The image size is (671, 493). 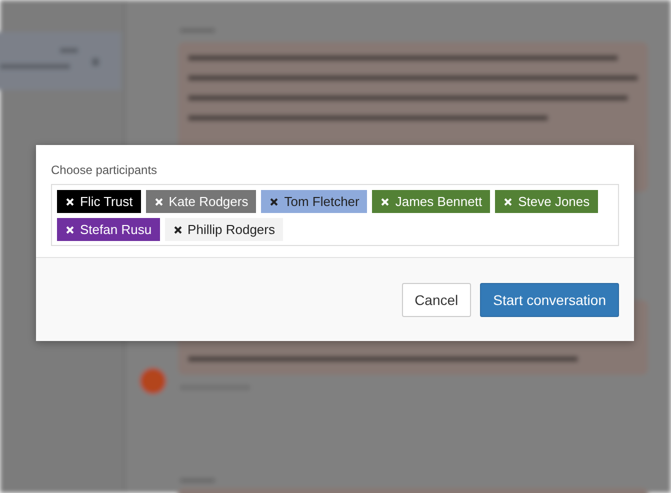 What do you see at coordinates (554, 201) in the screenshot?
I see `participant-name: Steve Jones` at bounding box center [554, 201].